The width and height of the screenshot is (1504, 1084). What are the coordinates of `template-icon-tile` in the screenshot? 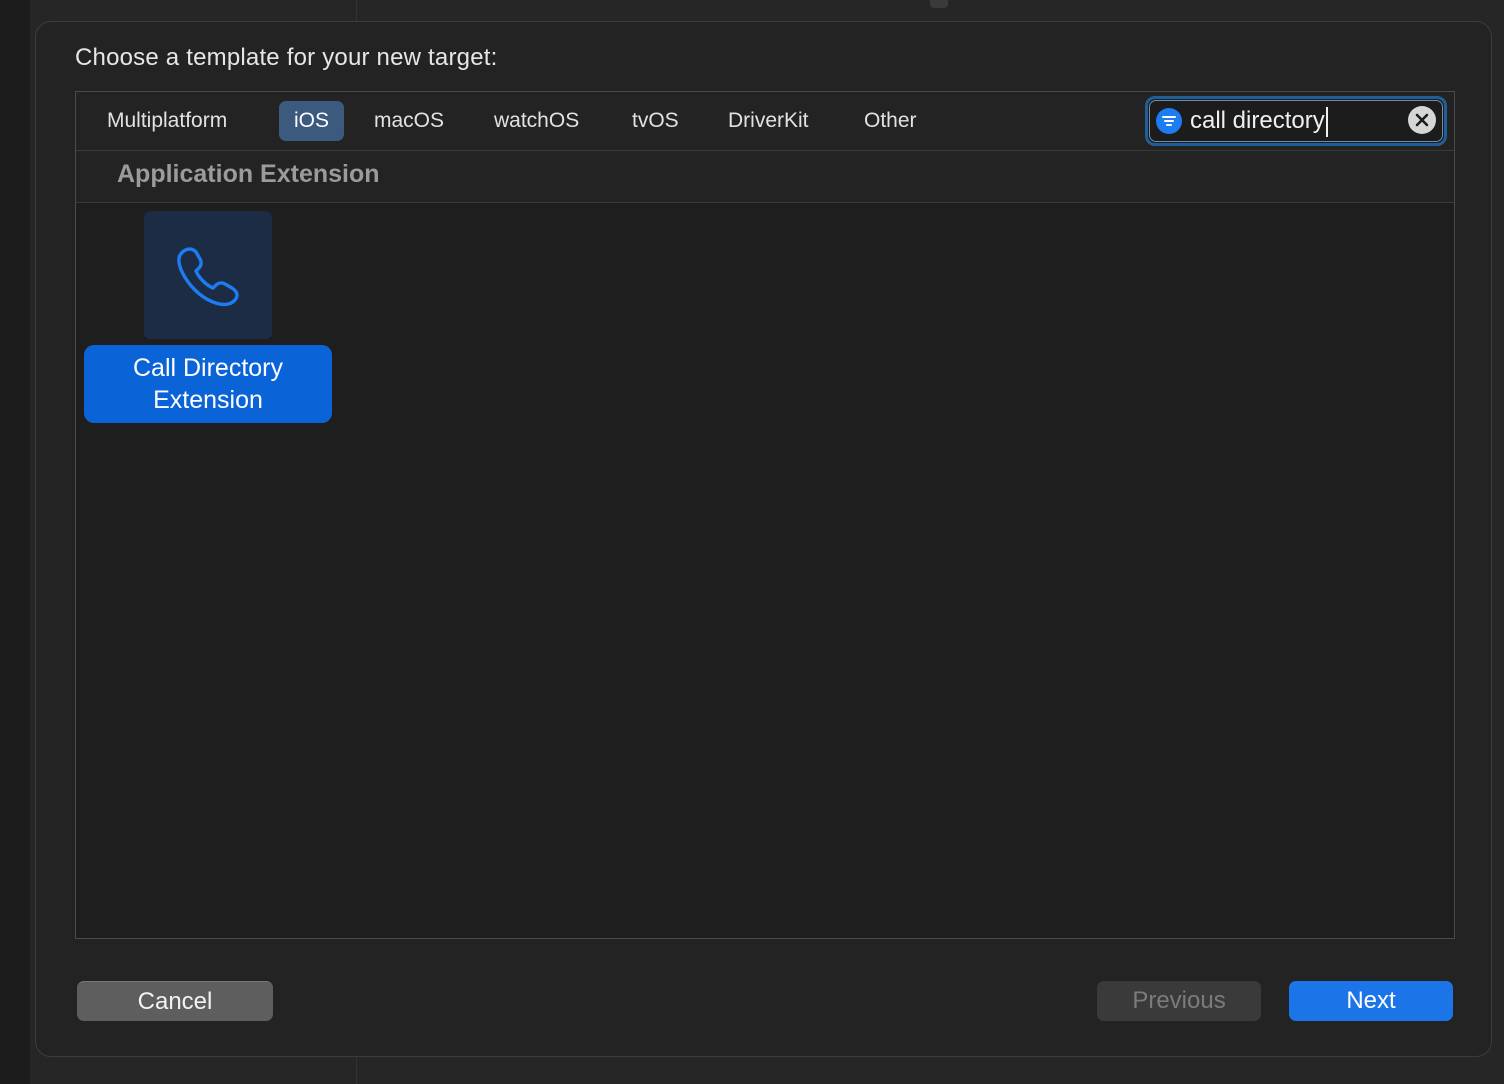 It's located at (208, 275).